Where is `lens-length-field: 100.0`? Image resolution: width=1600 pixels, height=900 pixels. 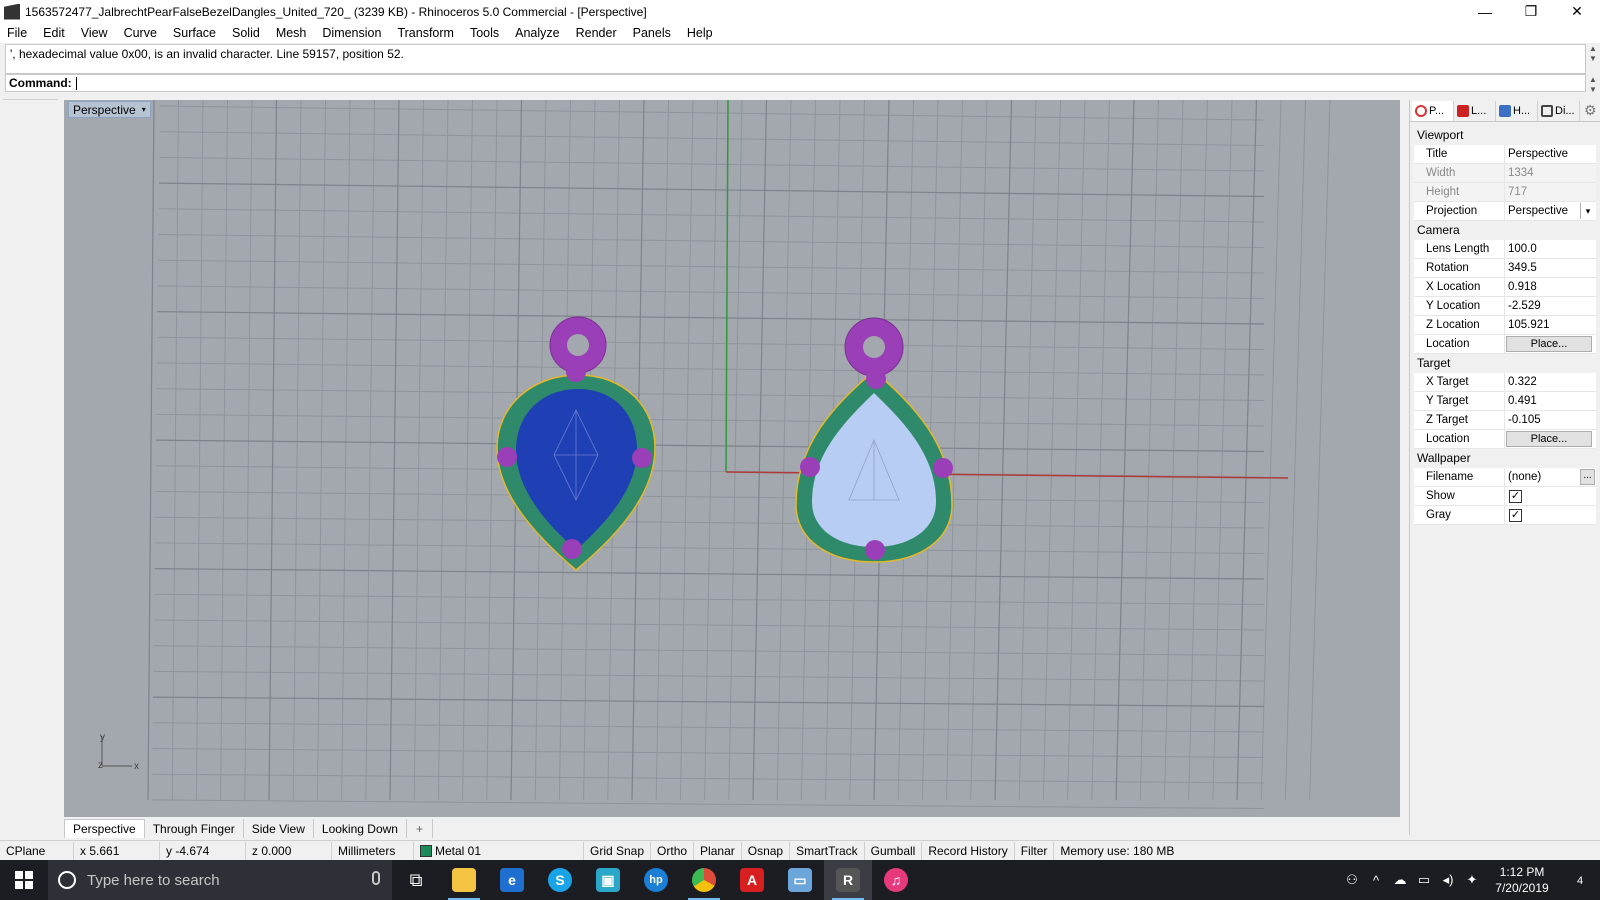 lens-length-field: 100.0 is located at coordinates (1550, 249).